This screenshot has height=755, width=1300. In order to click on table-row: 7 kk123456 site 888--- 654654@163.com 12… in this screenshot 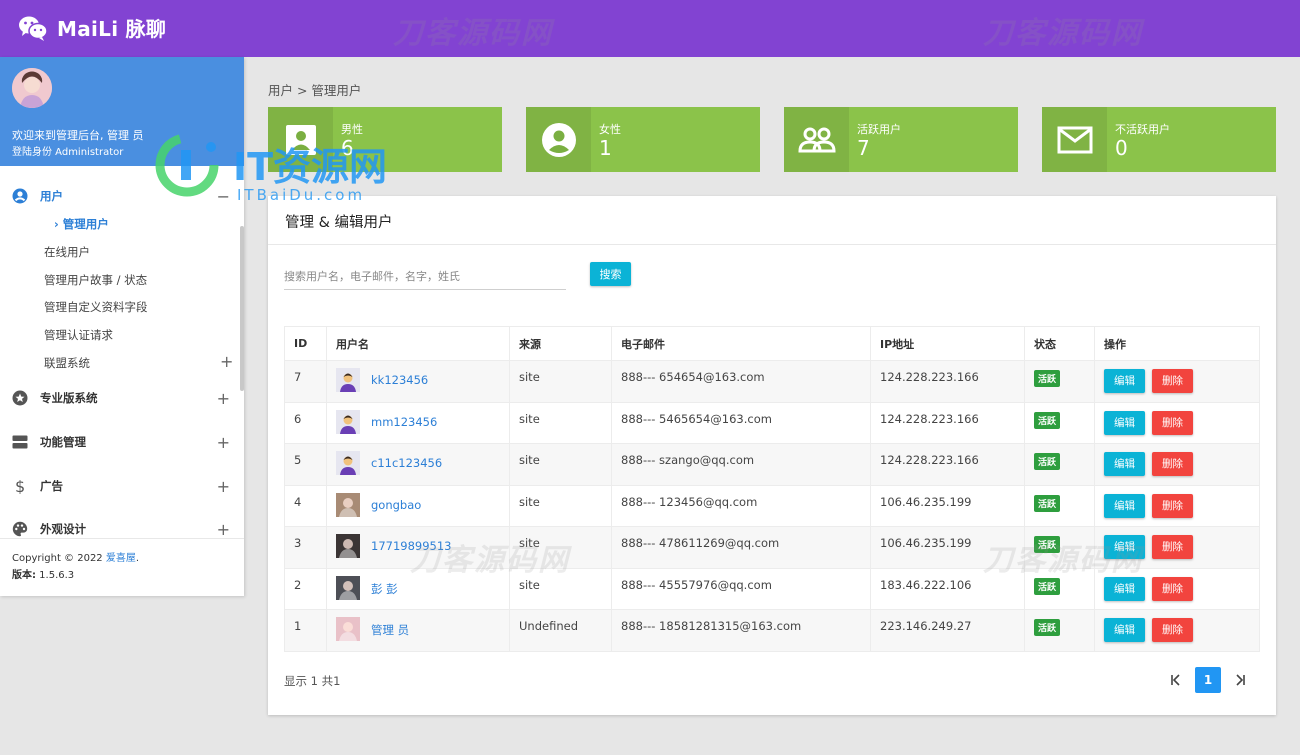, I will do `click(772, 381)`.